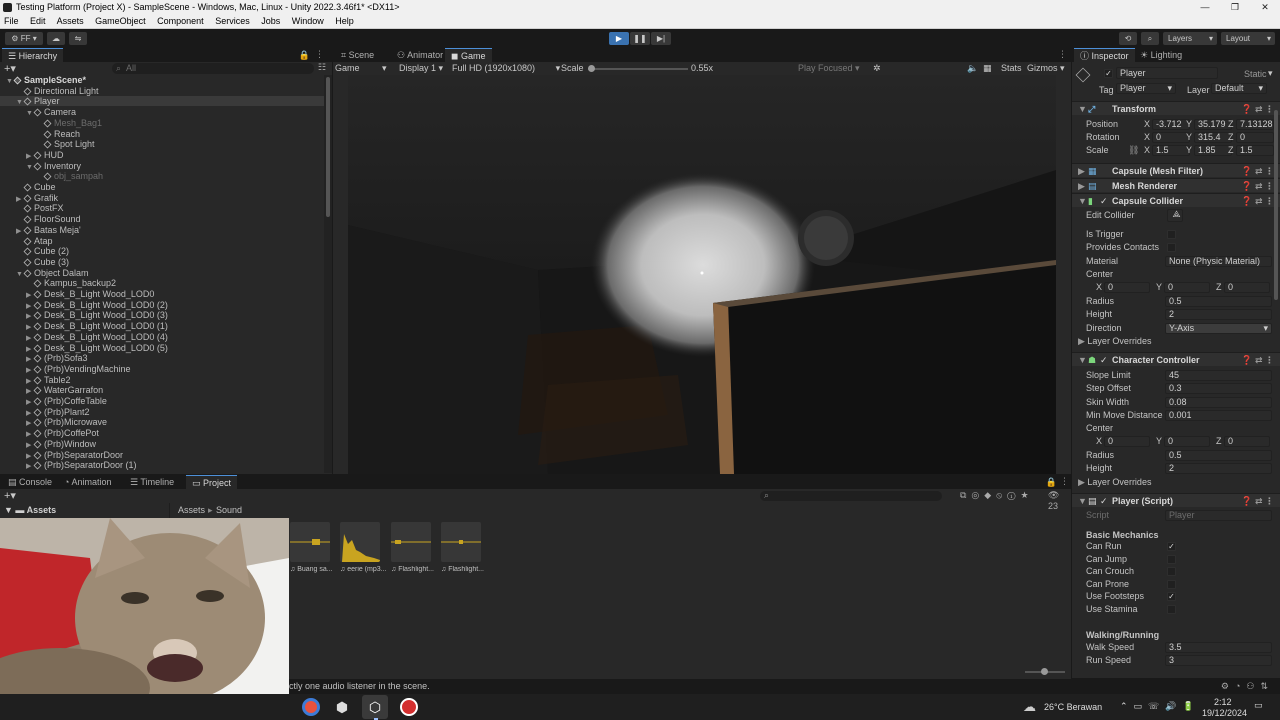 The height and width of the screenshot is (720, 1280). Describe the element at coordinates (1171, 546) in the screenshot. I see `can-run-checkbox: ✓` at that location.